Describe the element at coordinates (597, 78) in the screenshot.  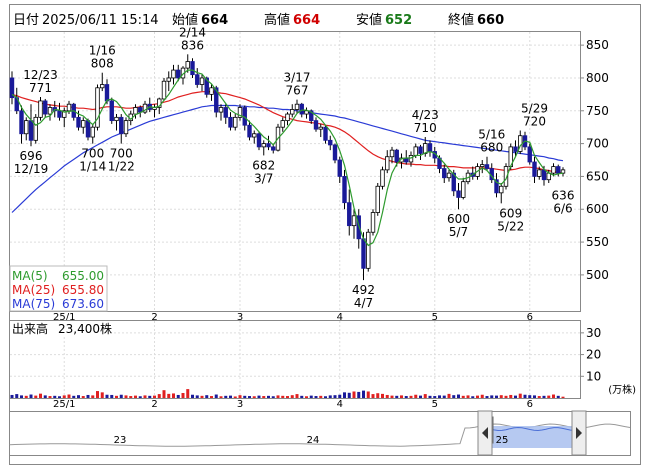
I see `price-tick-label: 800` at that location.